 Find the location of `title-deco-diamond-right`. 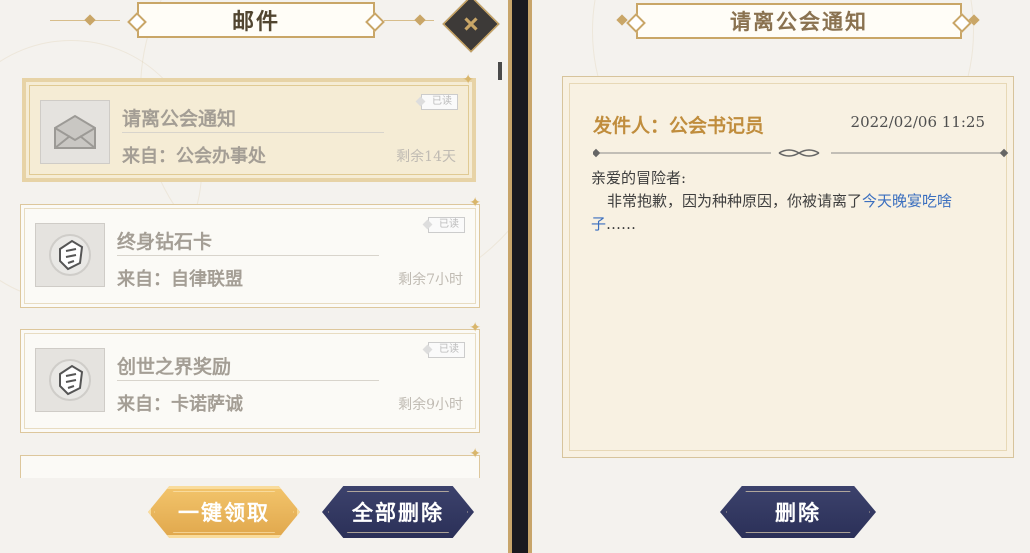

title-deco-diamond-right is located at coordinates (420, 20).